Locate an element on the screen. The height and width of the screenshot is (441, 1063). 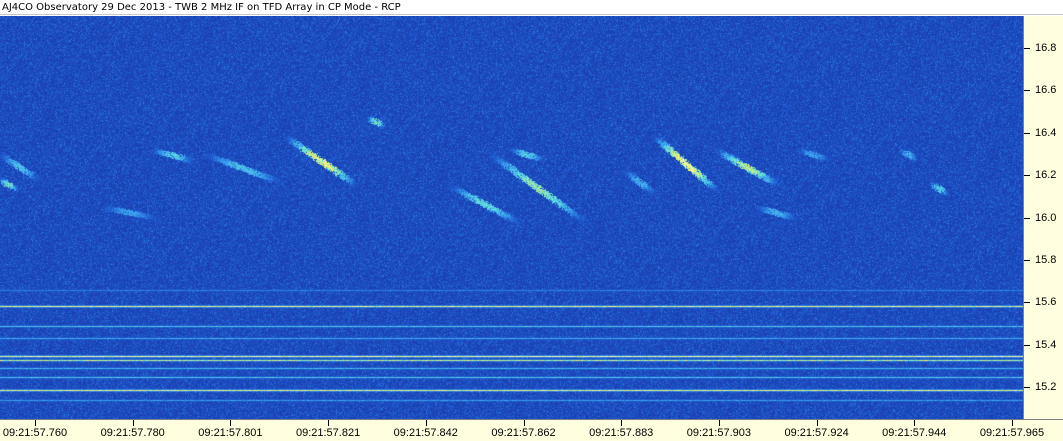
x-tick-label: 09:21:57.924 is located at coordinates (816, 433).